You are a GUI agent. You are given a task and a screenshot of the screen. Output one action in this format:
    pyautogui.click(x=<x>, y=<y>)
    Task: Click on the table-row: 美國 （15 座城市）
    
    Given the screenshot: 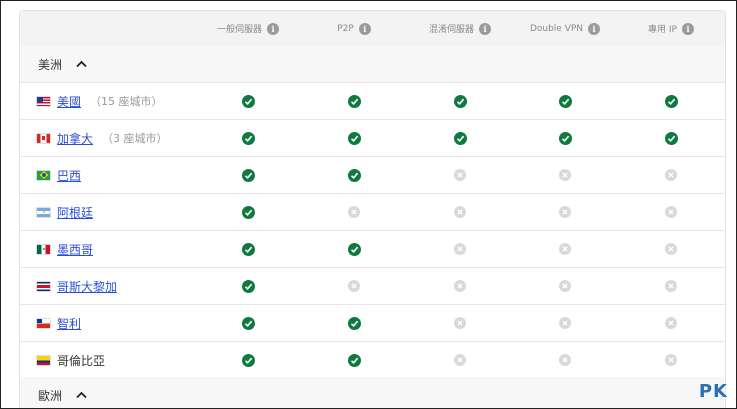 What is the action you would take?
    pyautogui.click(x=372, y=101)
    